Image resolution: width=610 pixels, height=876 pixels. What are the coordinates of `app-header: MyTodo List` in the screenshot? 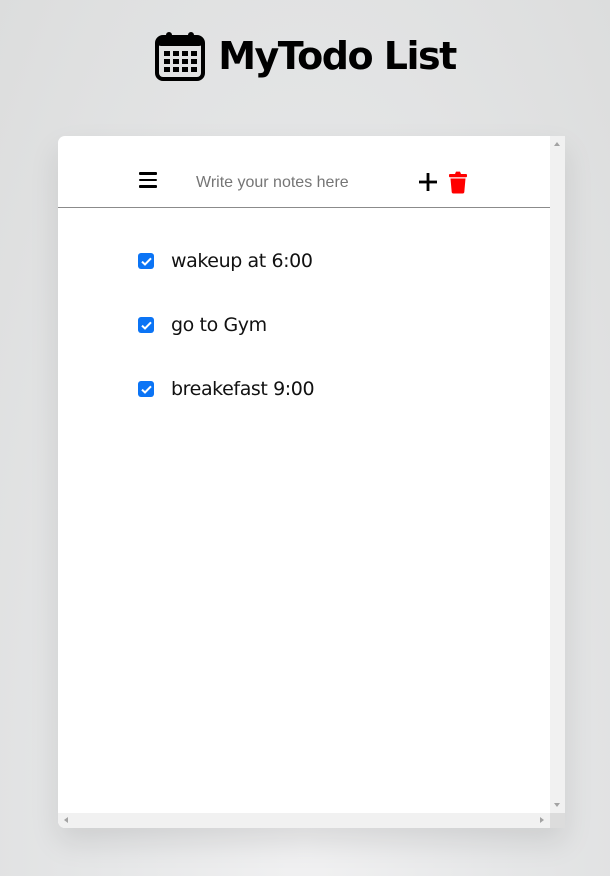 It's located at (305, 56).